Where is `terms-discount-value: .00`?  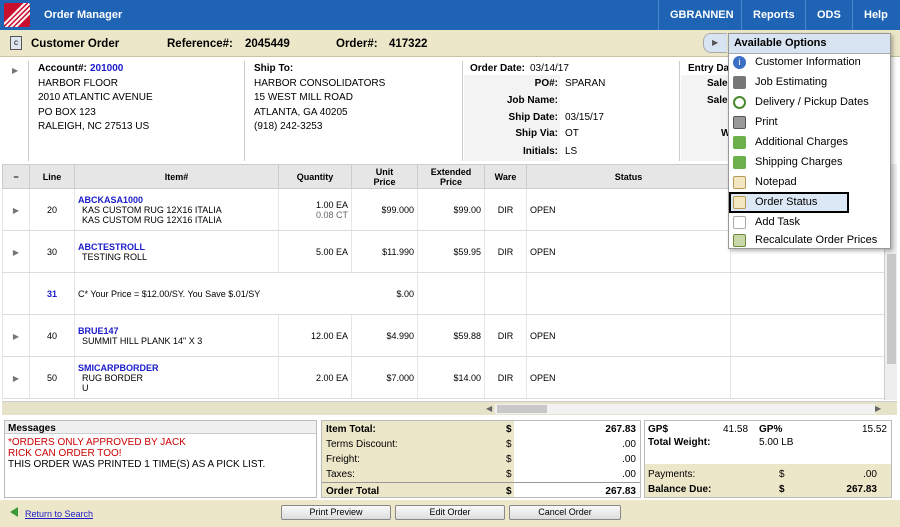 terms-discount-value: .00 is located at coordinates (629, 444).